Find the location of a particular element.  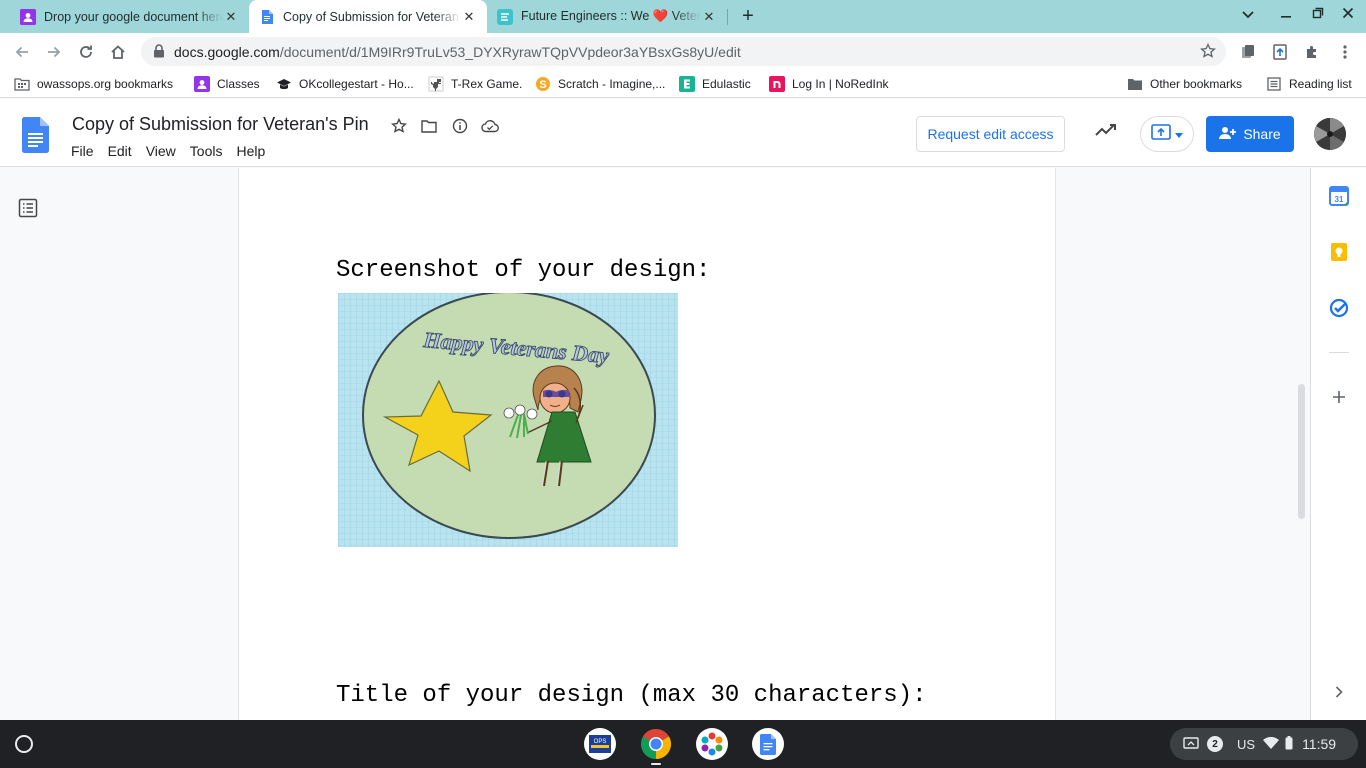

tab-drop-document: Drop your google document here ✕ is located at coordinates (124, 16).